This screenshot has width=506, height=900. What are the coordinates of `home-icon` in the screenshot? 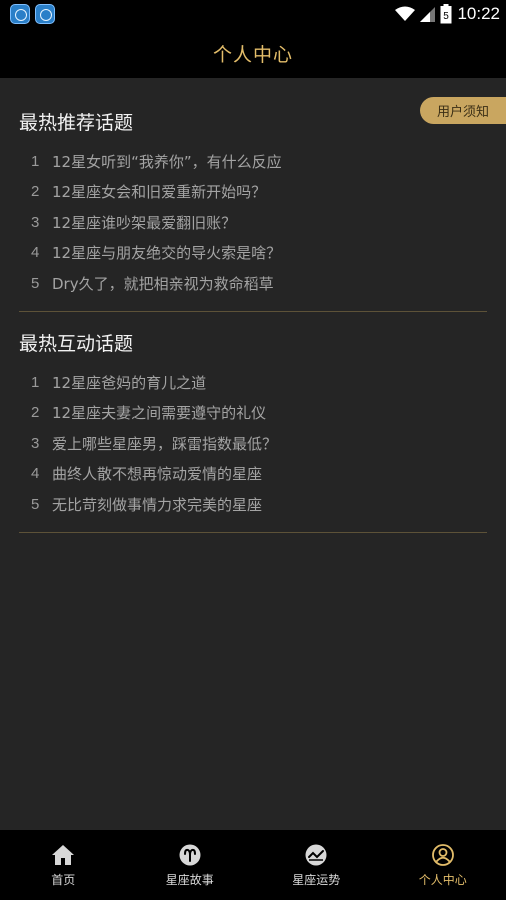 It's located at (63, 854).